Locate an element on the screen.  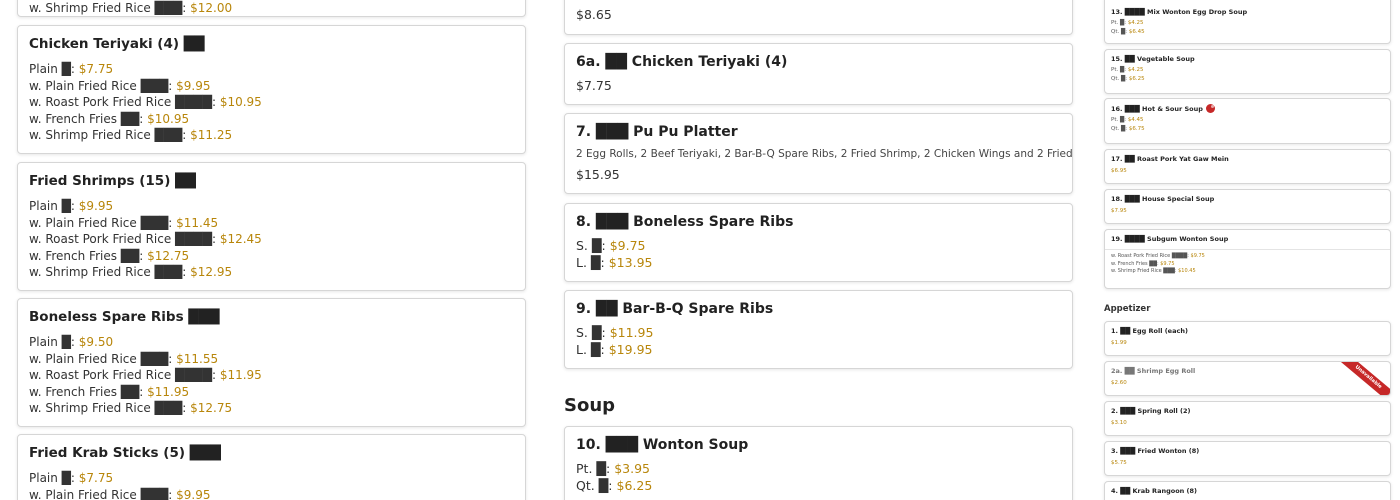
item-title: 6a. ██ Chicken Teriyaki (4) is located at coordinates (682, 62).